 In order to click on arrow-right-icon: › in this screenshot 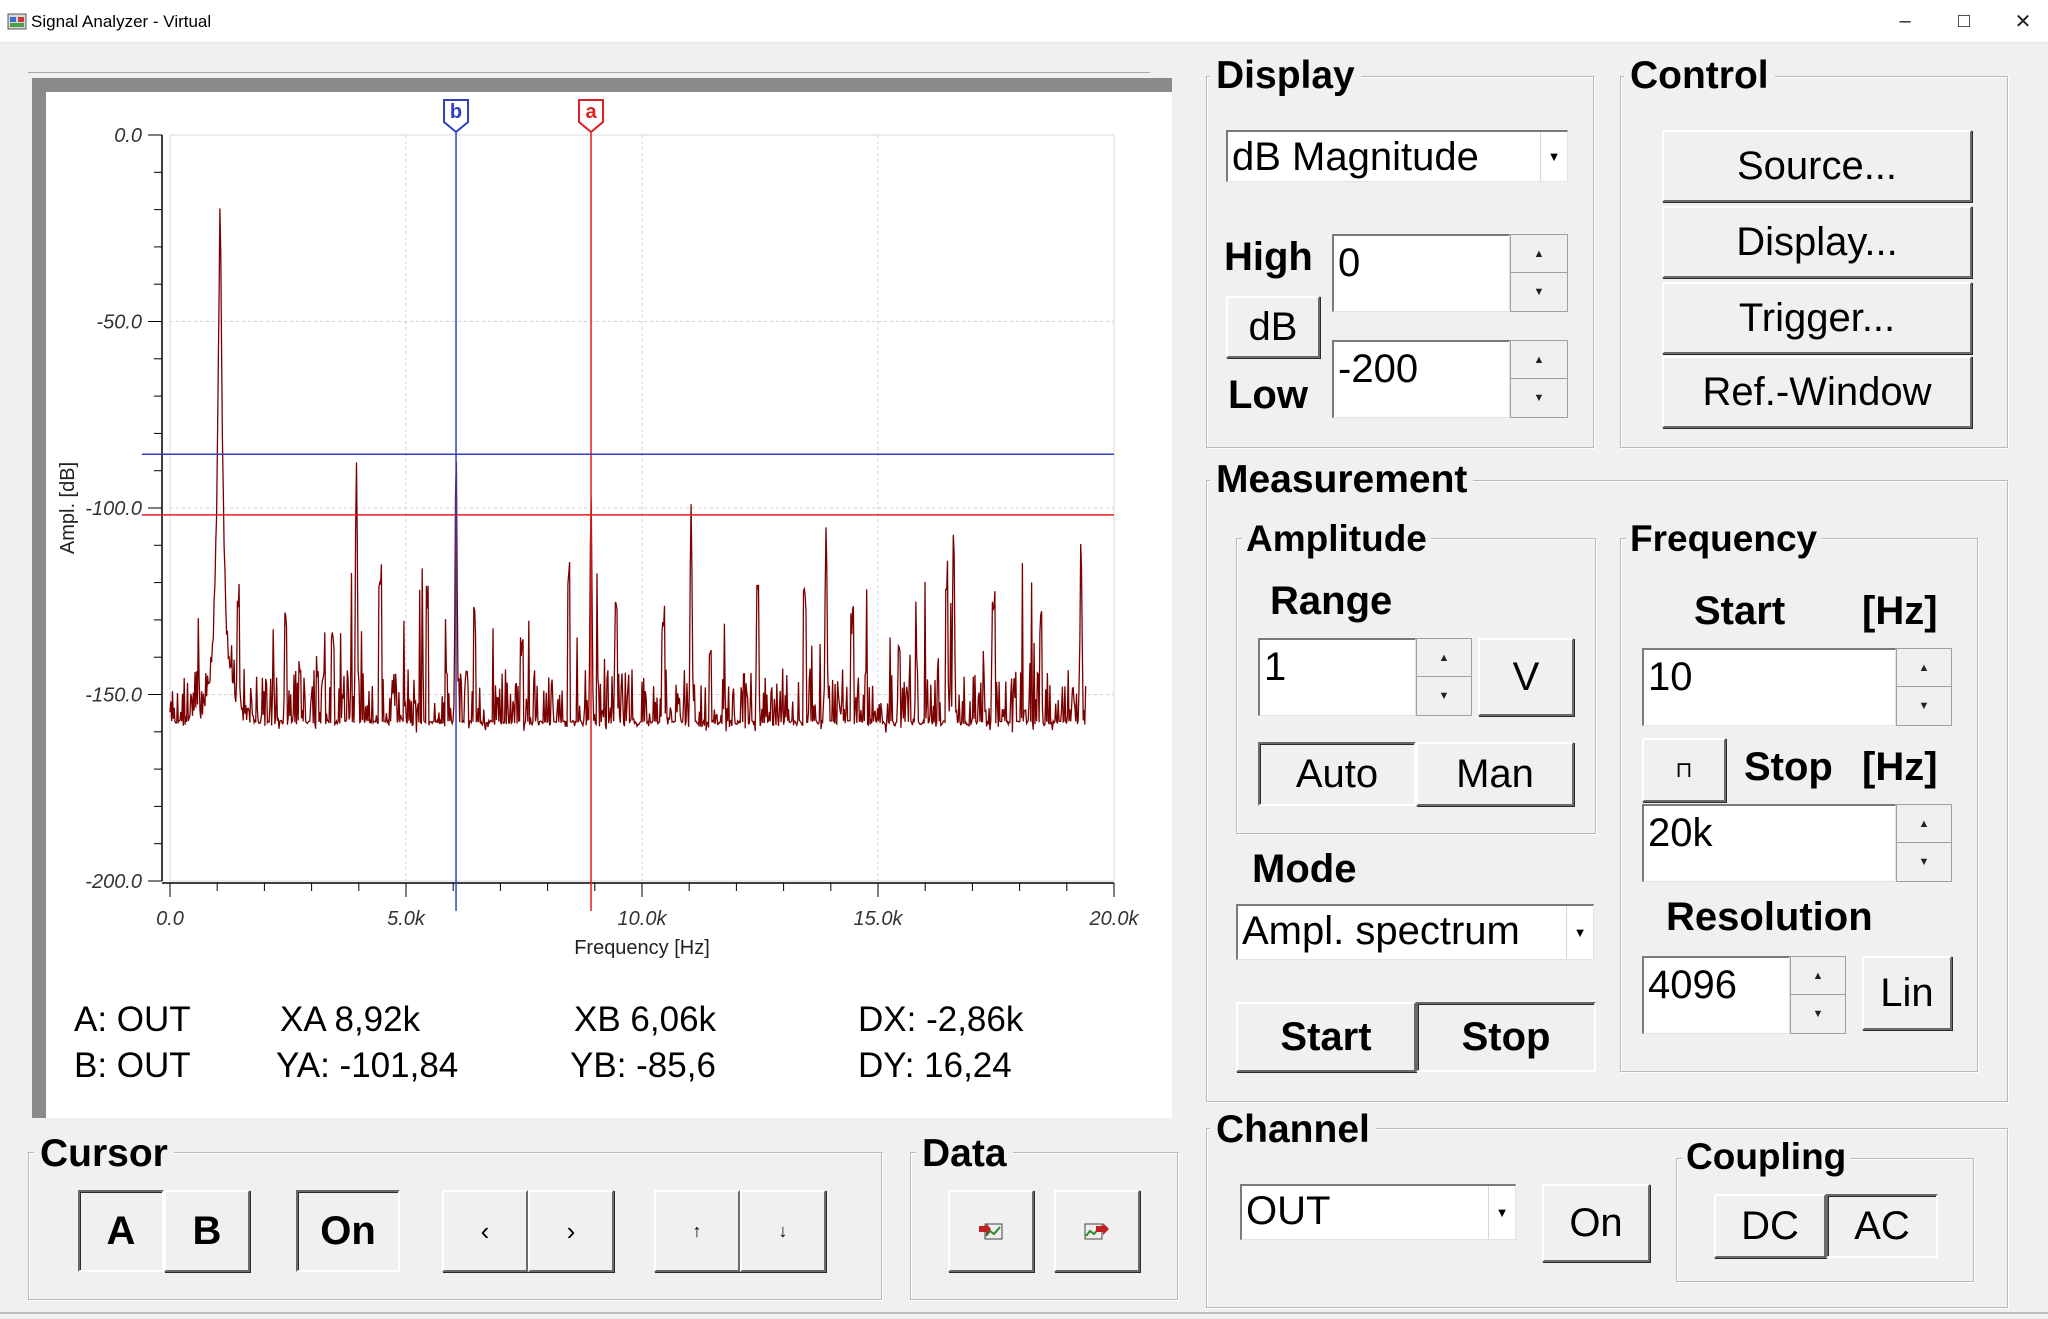, I will do `click(571, 1231)`.